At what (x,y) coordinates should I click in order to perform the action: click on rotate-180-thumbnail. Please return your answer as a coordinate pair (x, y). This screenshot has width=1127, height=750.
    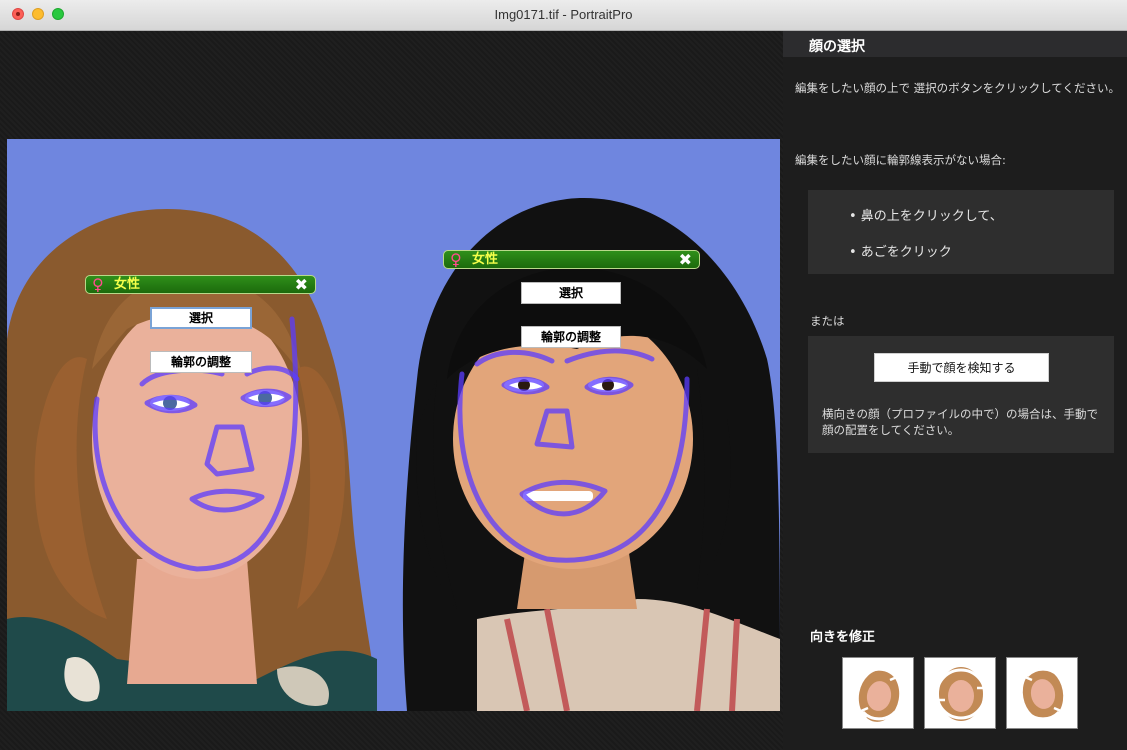
    Looking at the image, I should click on (960, 693).